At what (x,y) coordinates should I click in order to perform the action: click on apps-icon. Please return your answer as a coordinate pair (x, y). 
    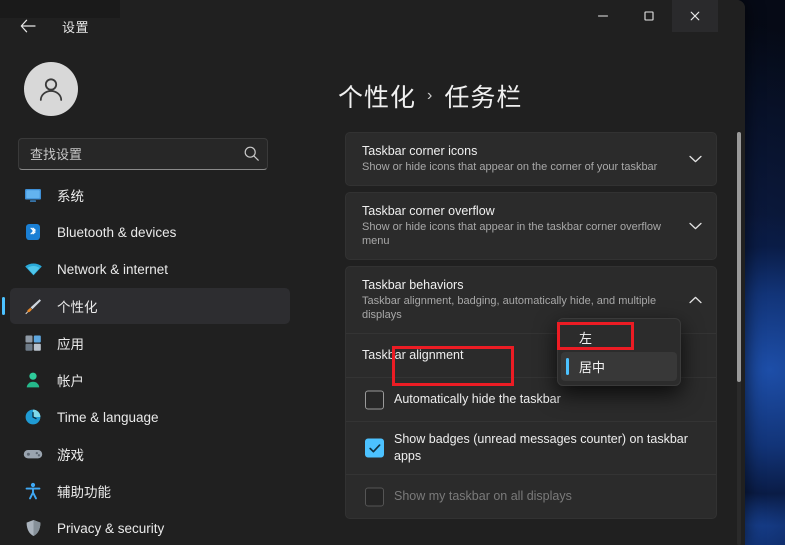
    Looking at the image, I should click on (33, 343).